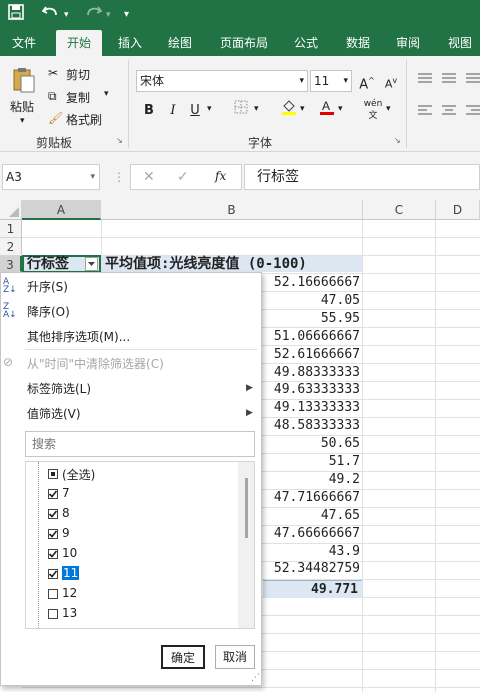 This screenshot has height=692, width=480. I want to click on align-middle-icon, so click(449, 79).